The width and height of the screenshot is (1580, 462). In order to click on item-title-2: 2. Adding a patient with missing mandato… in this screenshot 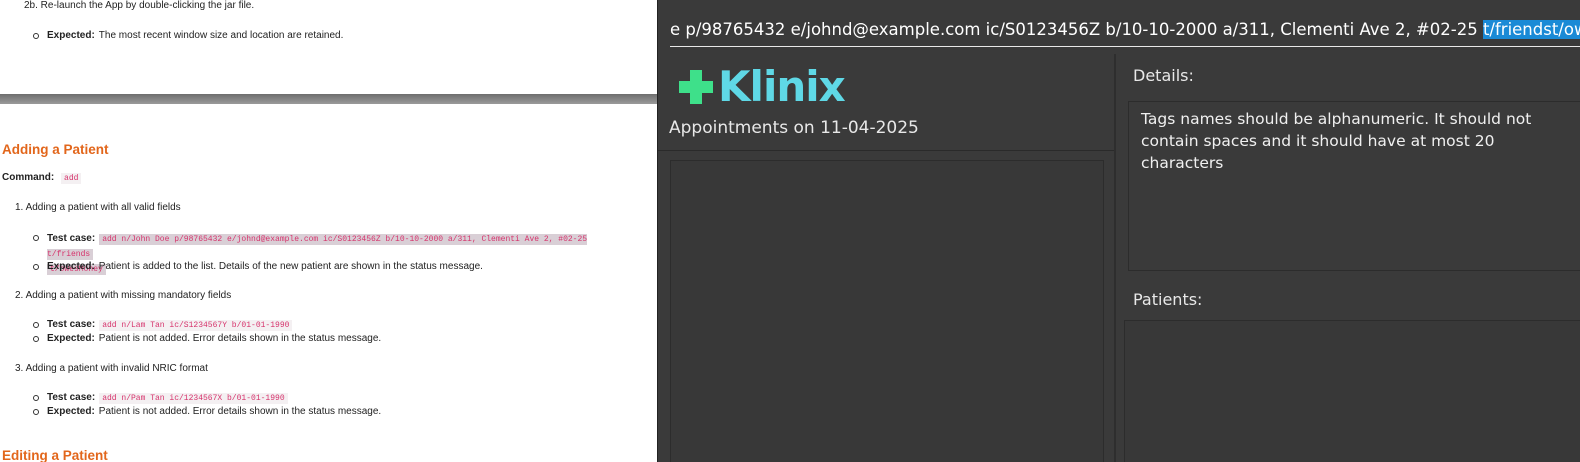, I will do `click(123, 295)`.